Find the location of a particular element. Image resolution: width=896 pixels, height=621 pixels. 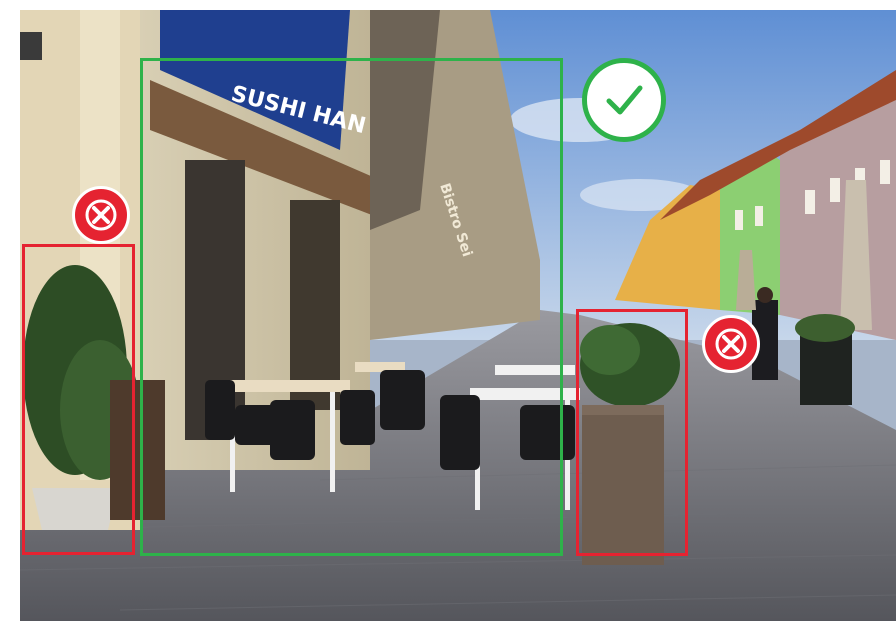

reject-box-right-planter is located at coordinates (632, 432).